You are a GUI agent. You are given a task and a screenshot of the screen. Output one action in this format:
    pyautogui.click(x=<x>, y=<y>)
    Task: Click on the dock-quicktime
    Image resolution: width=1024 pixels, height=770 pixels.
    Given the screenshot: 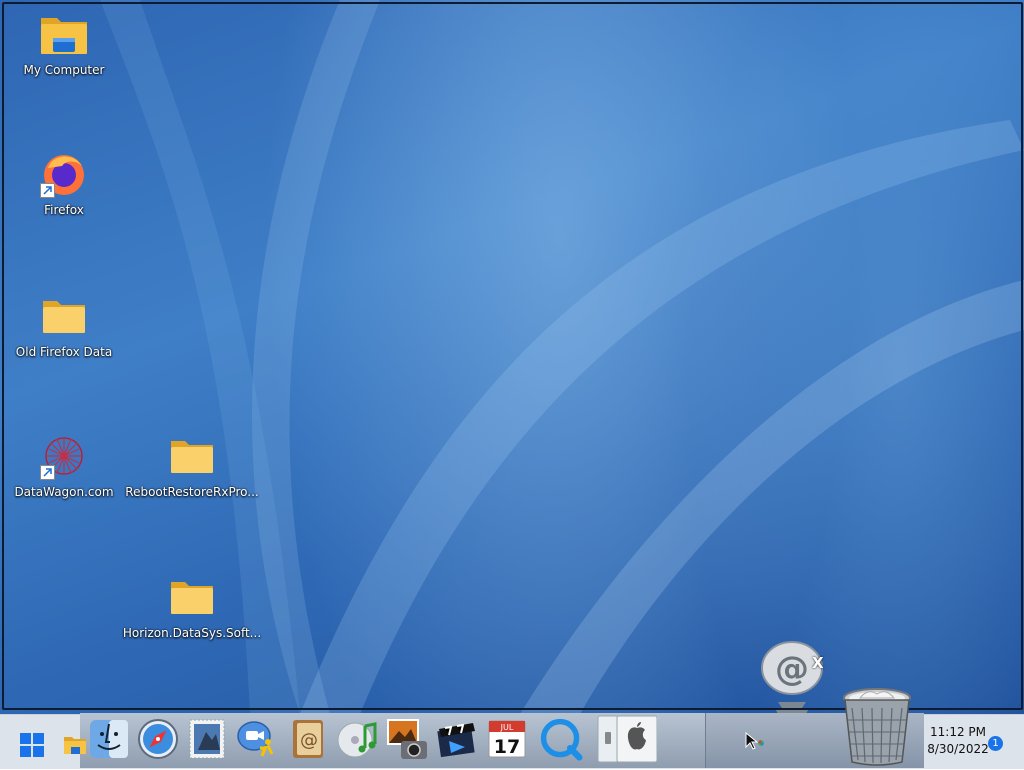 What is the action you would take?
    pyautogui.click(x=561, y=739)
    